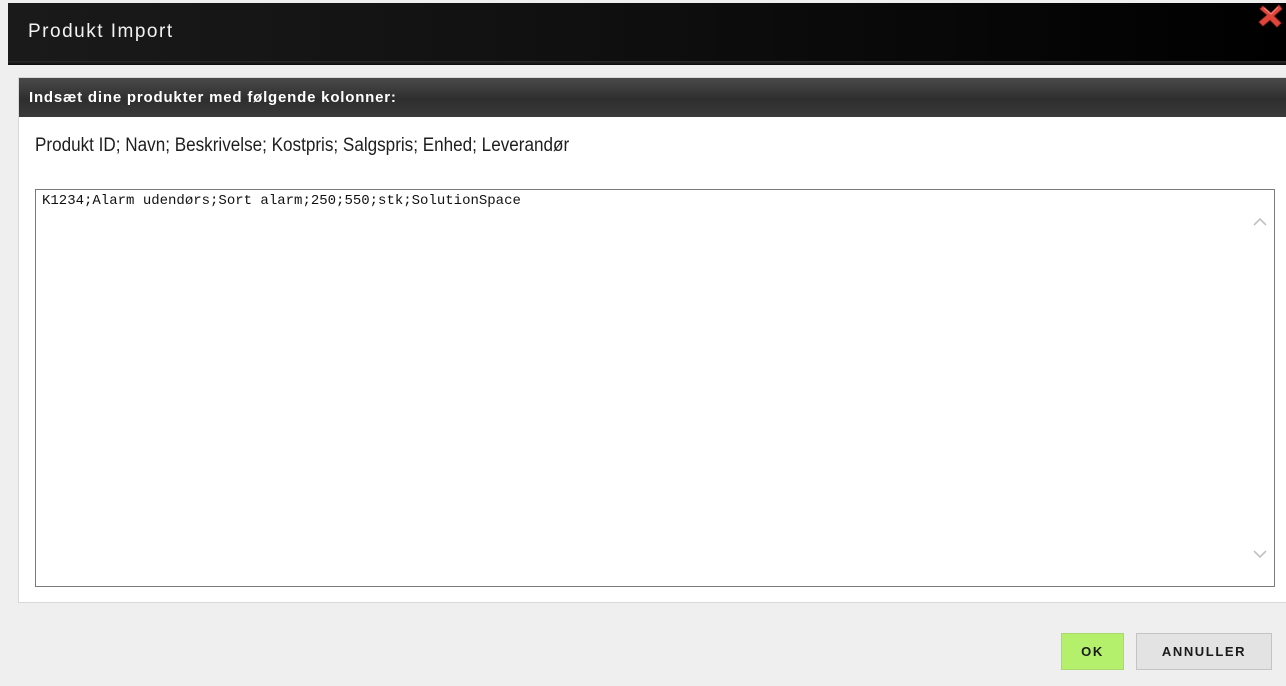  I want to click on scroll-up-button, so click(1260, 222).